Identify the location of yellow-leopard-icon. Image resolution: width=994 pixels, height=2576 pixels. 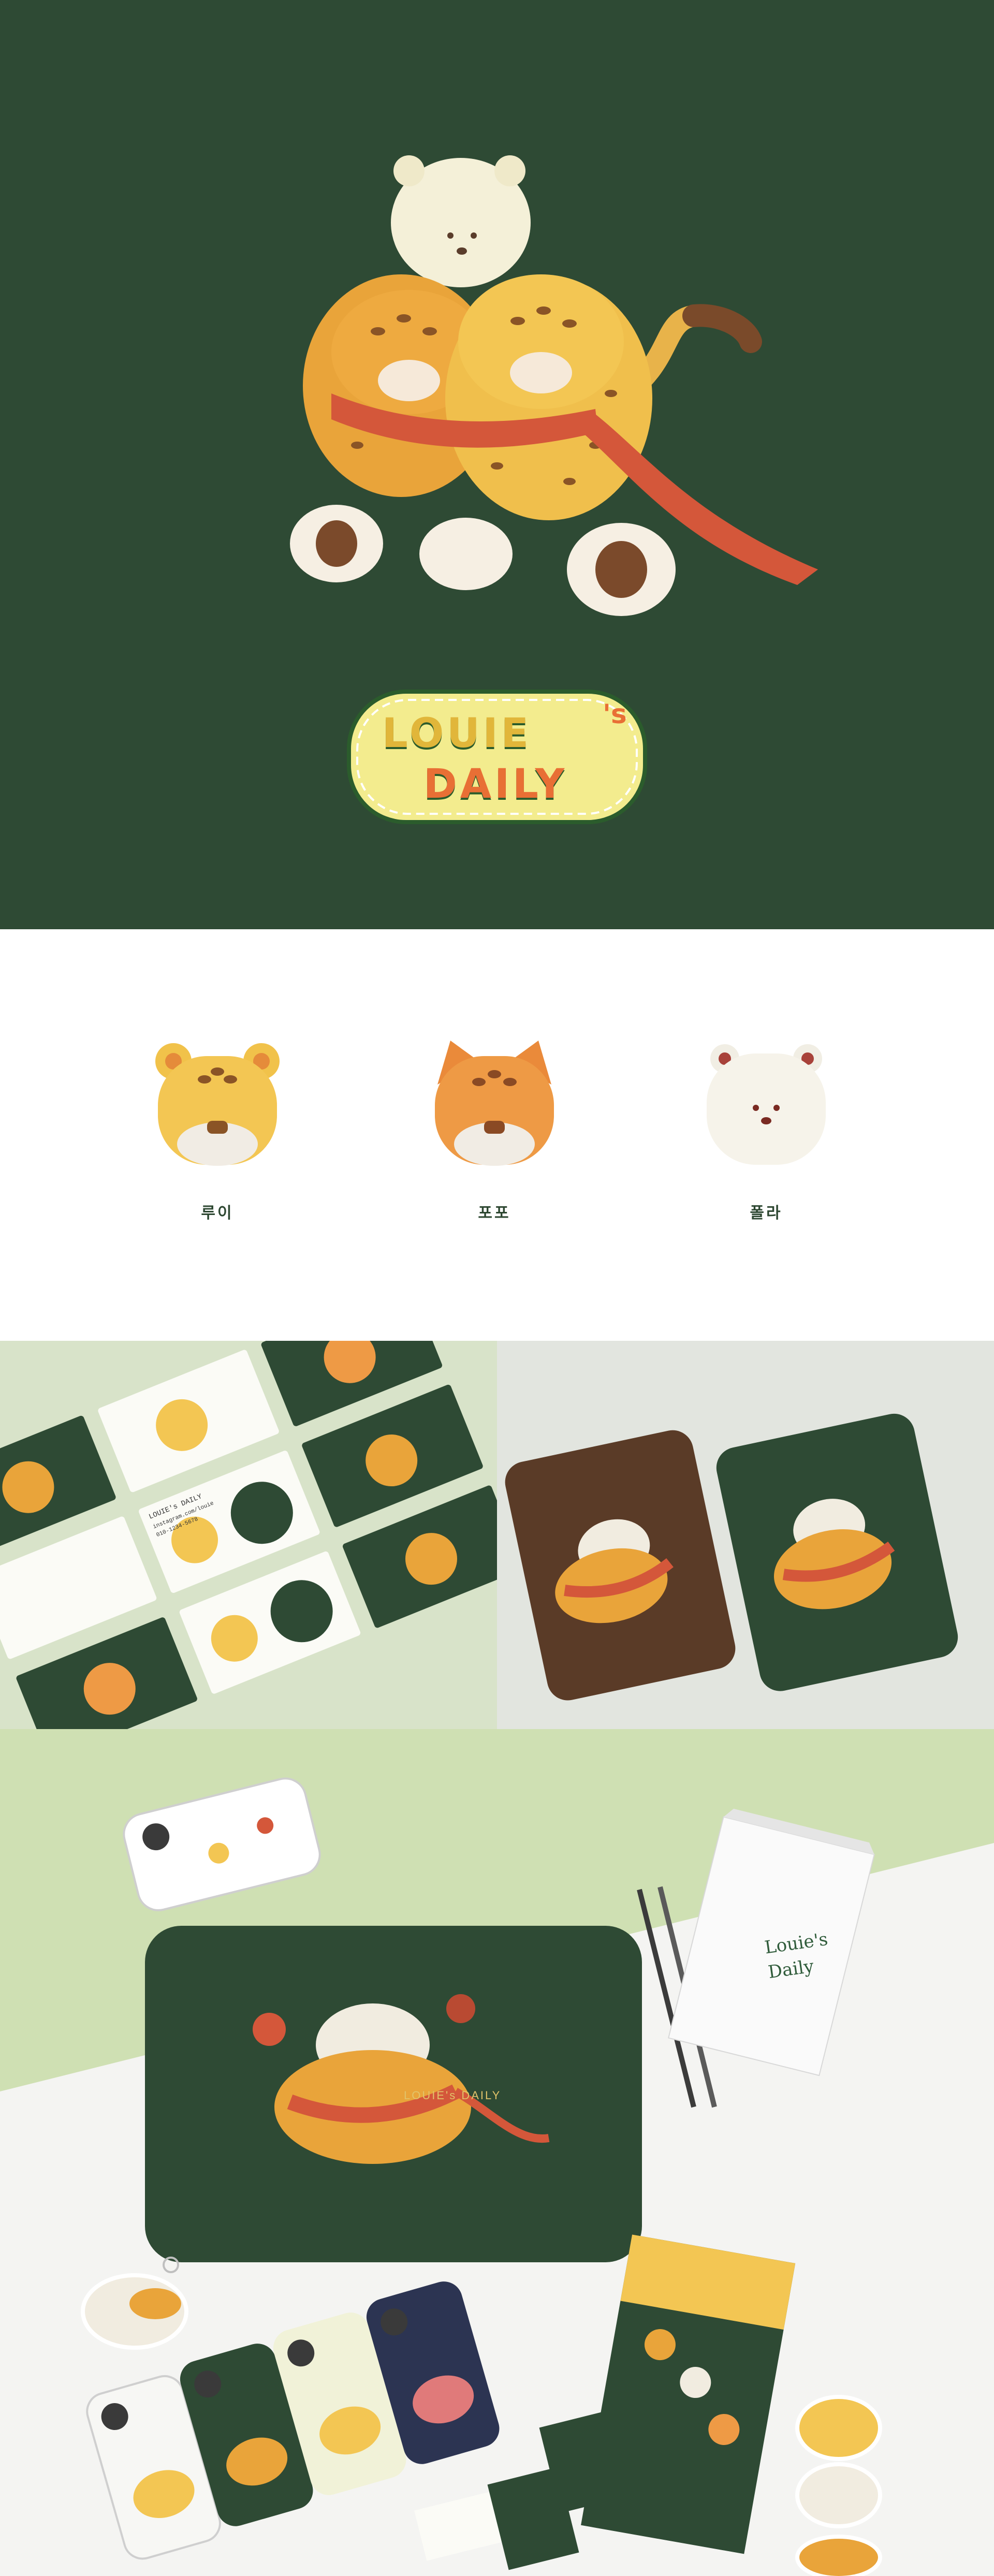
(217, 1100).